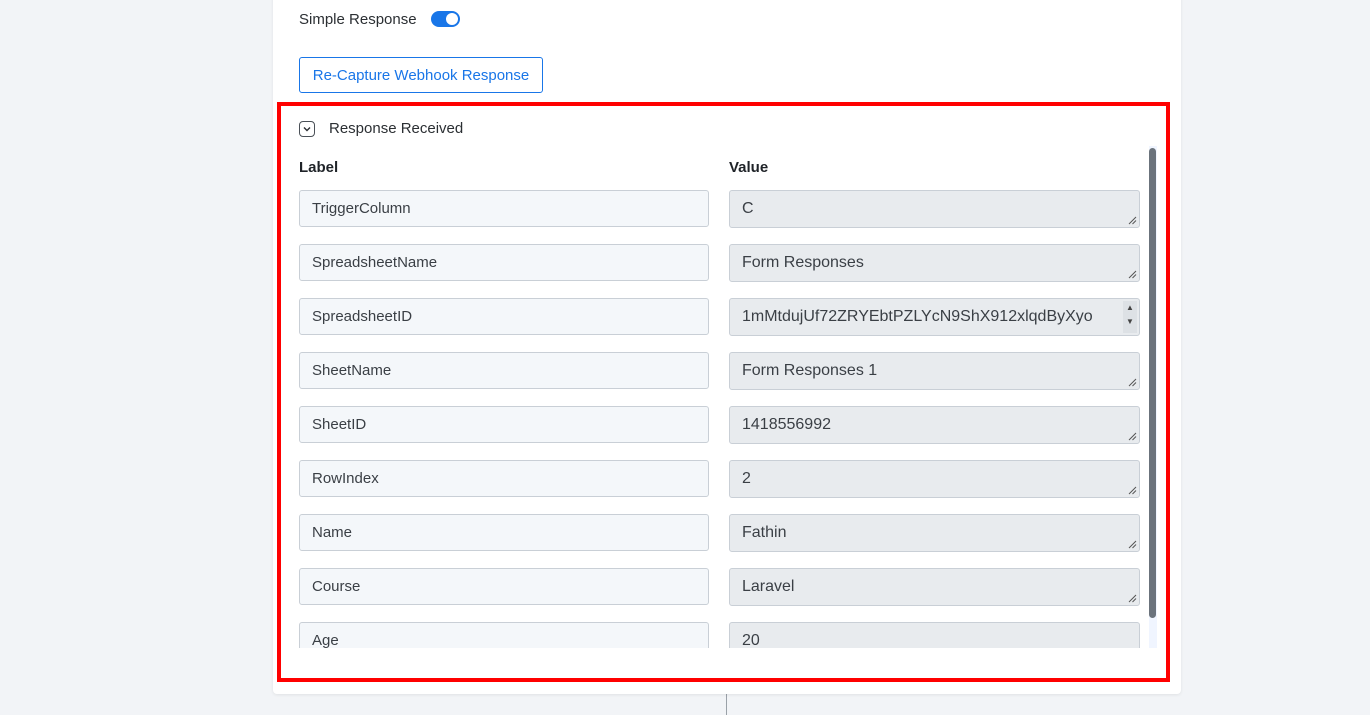 This screenshot has width=1370, height=715. I want to click on value-field: 2, so click(934, 479).